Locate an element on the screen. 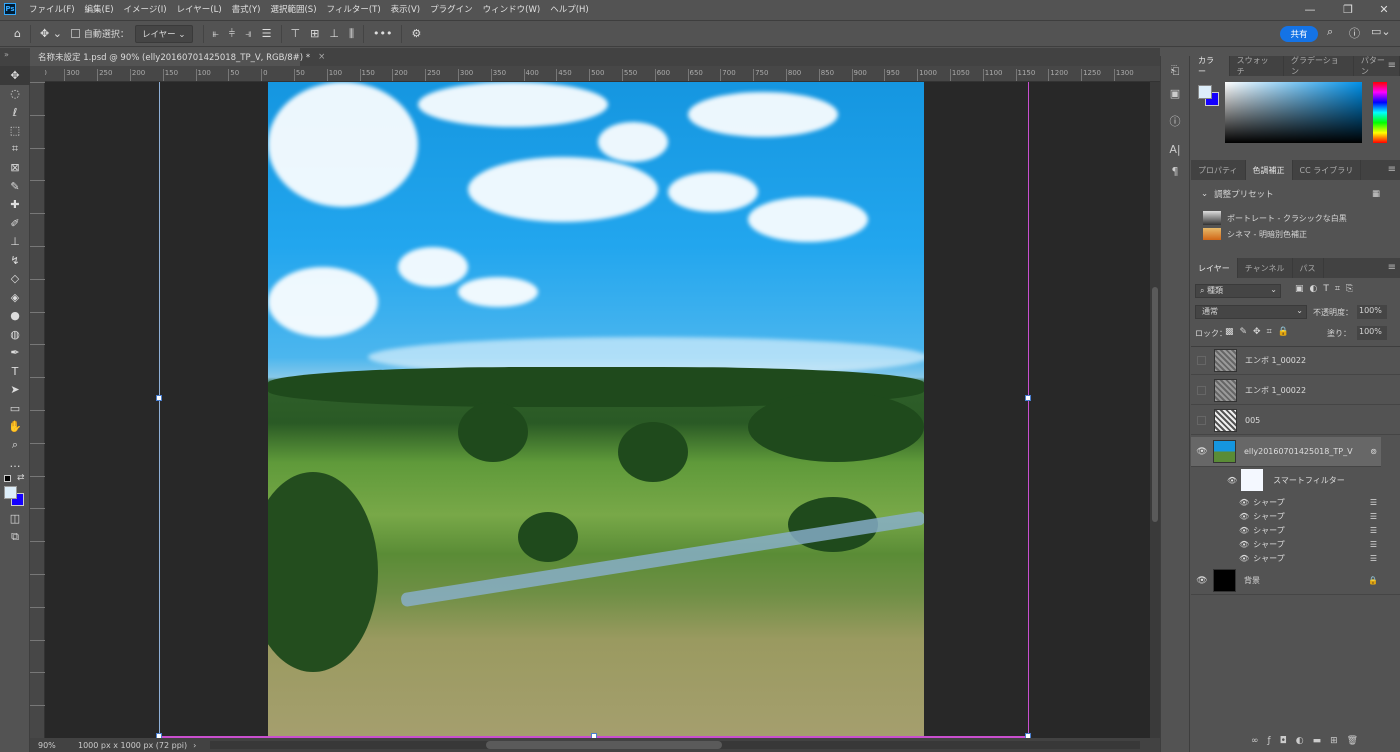 The image size is (1400, 752). history-icon: ⎗ is located at coordinates (1175, 71).